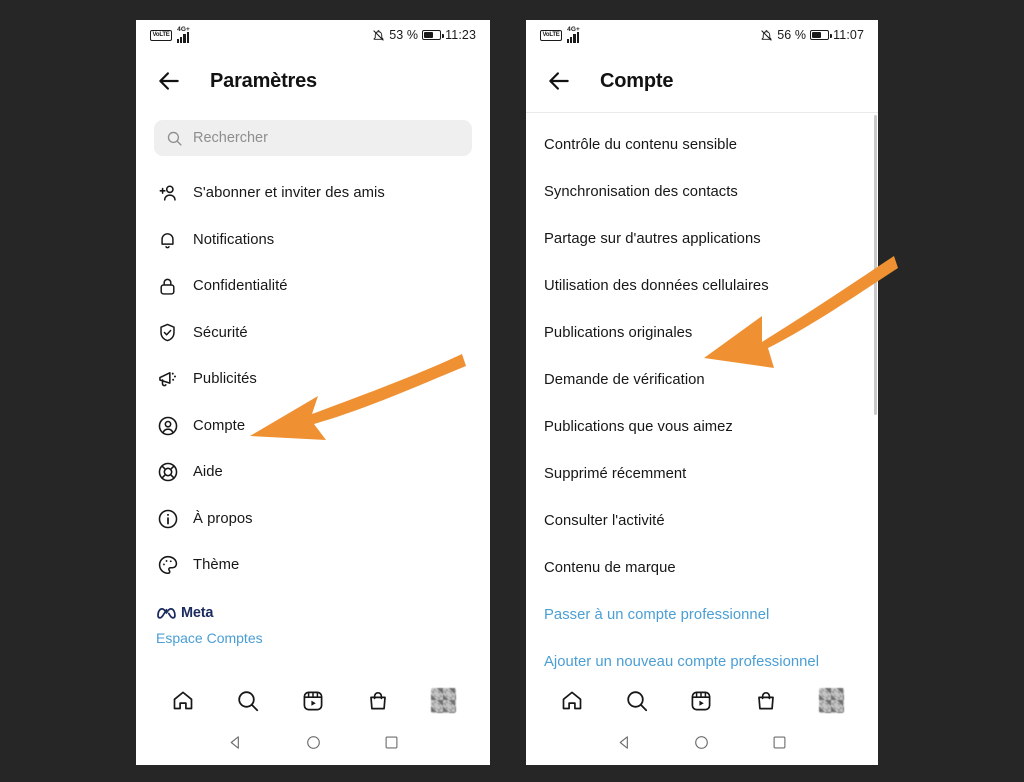 The width and height of the screenshot is (1024, 782). I want to click on app-bar-right: Compte, so click(702, 81).